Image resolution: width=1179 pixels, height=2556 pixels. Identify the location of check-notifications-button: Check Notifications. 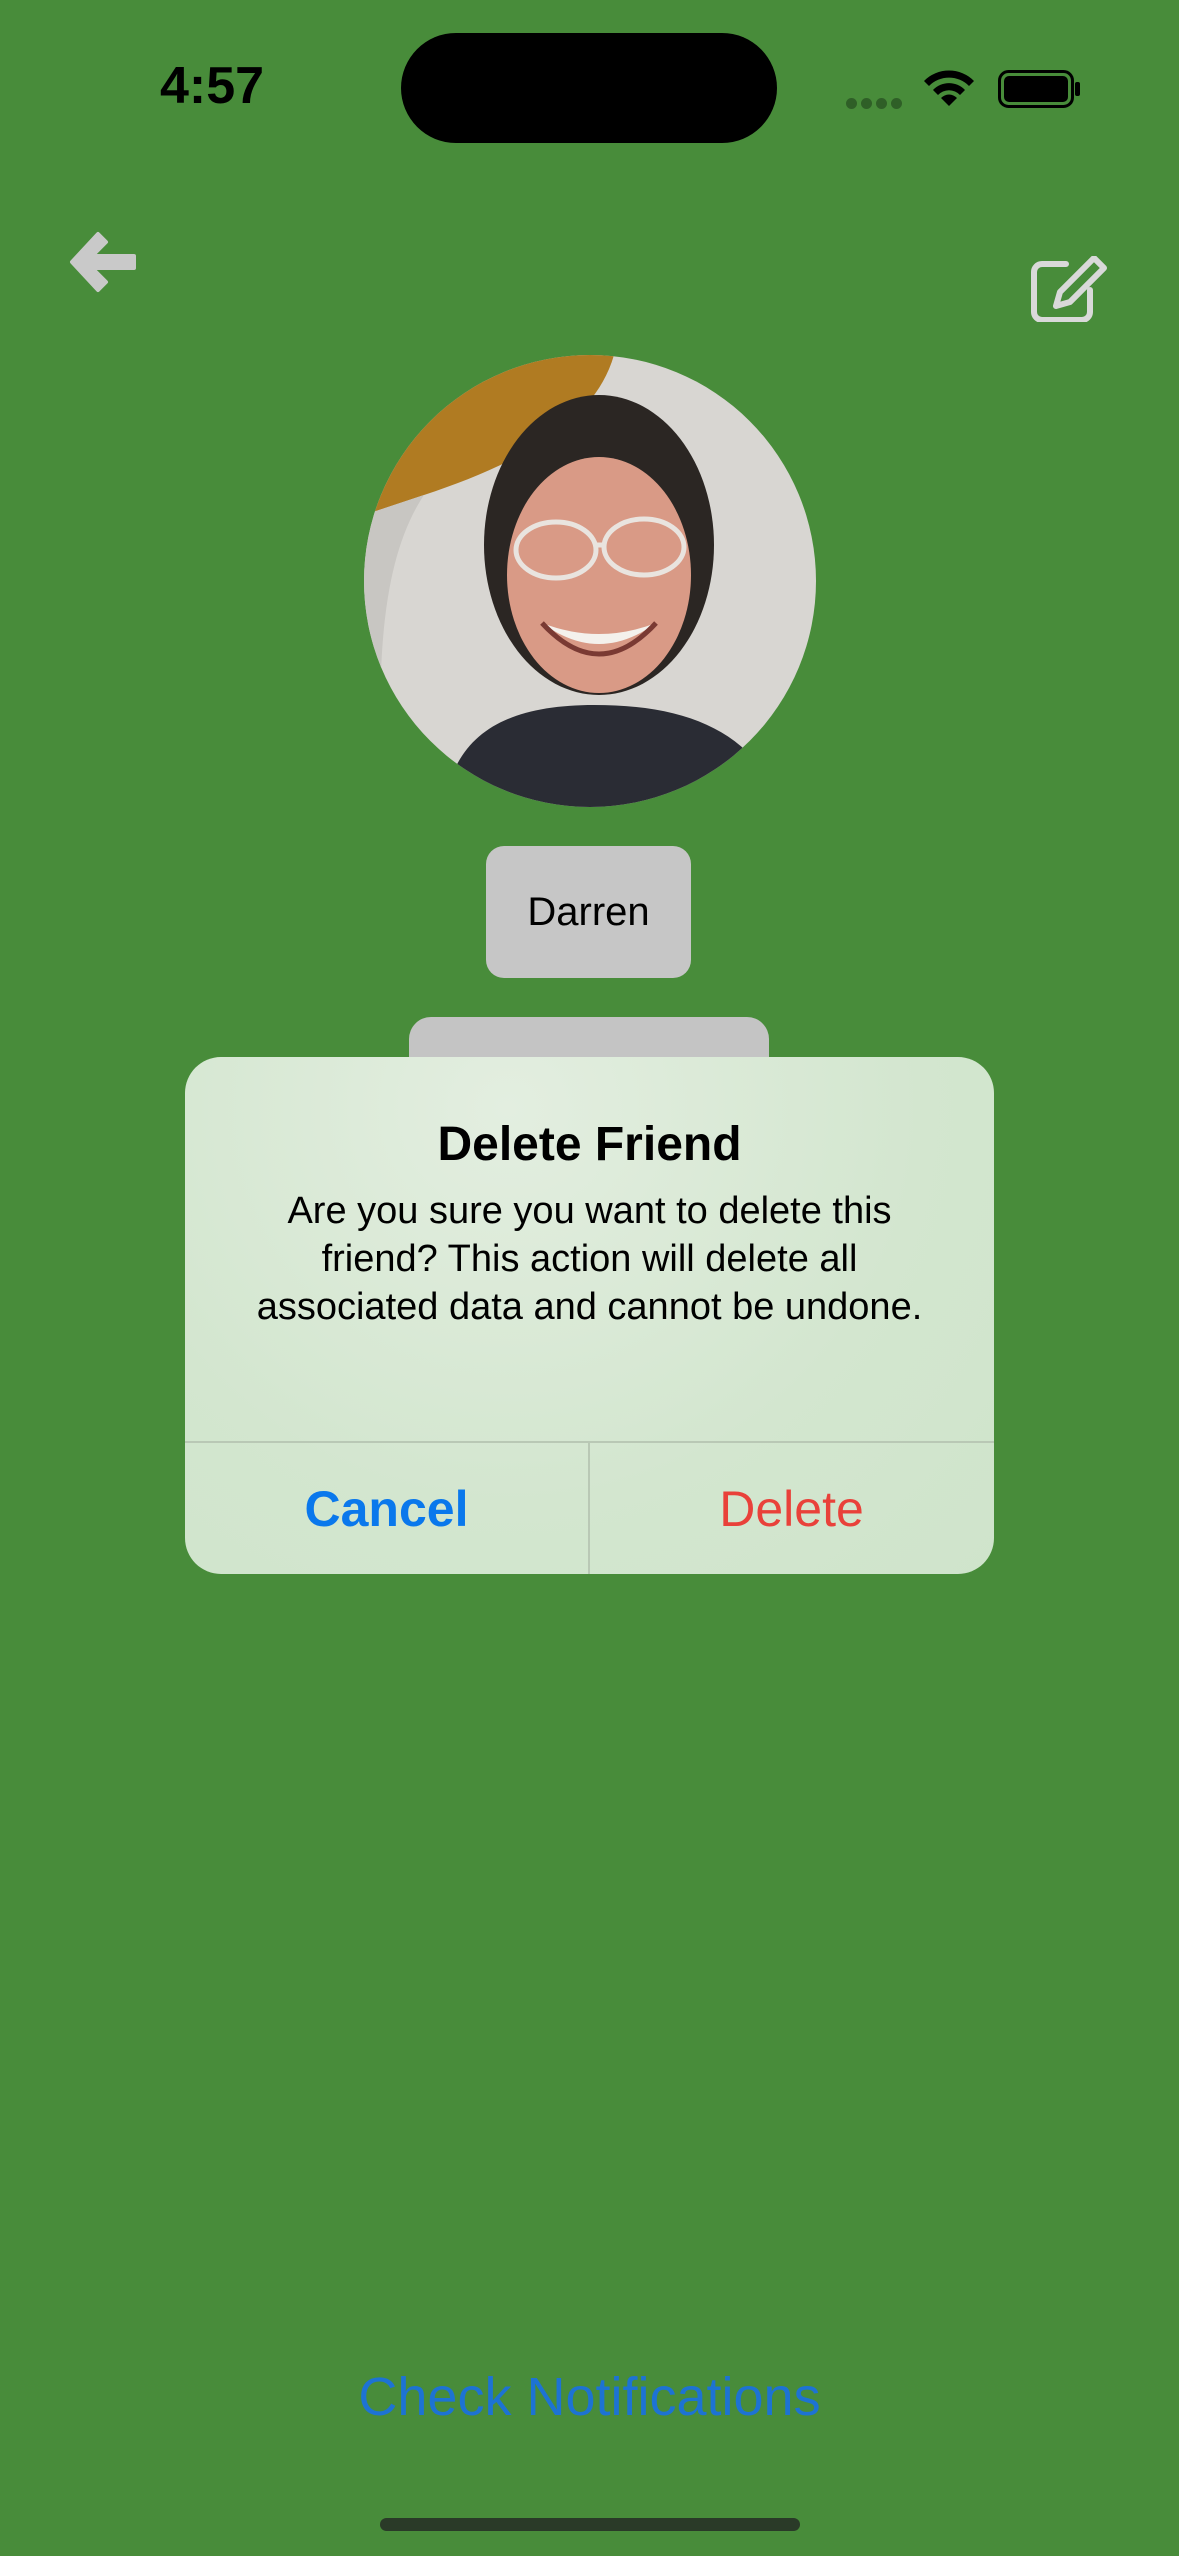
(589, 2397).